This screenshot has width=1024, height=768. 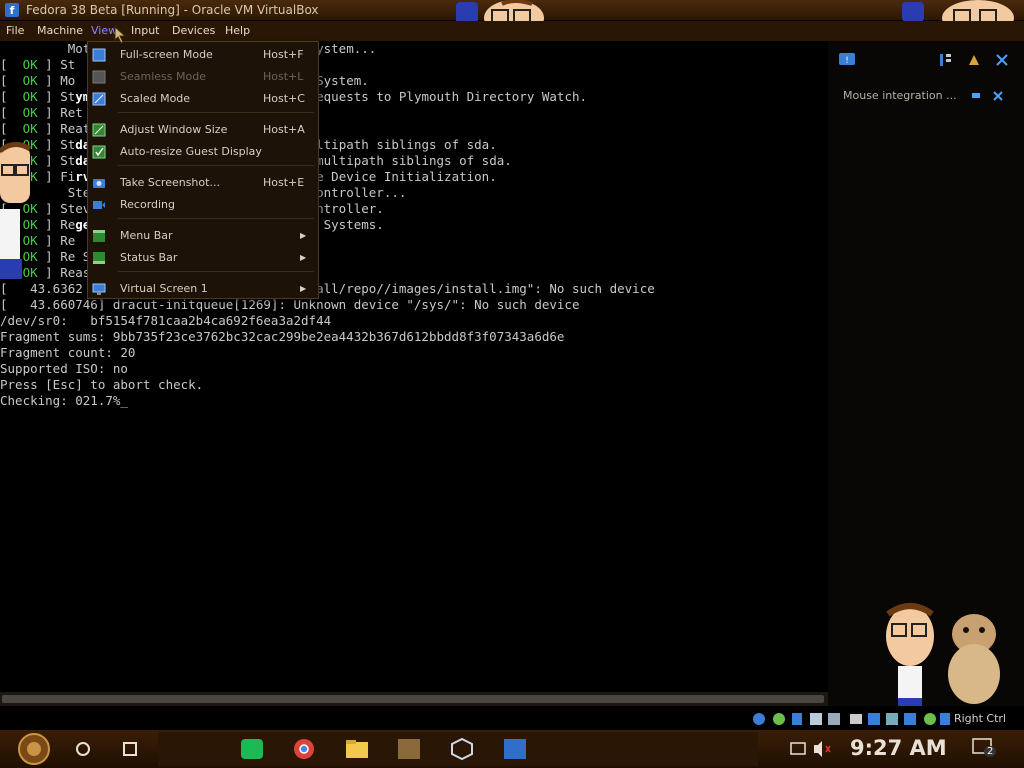 What do you see at coordinates (910, 661) in the screenshot?
I see `cartoon-character-sticker` at bounding box center [910, 661].